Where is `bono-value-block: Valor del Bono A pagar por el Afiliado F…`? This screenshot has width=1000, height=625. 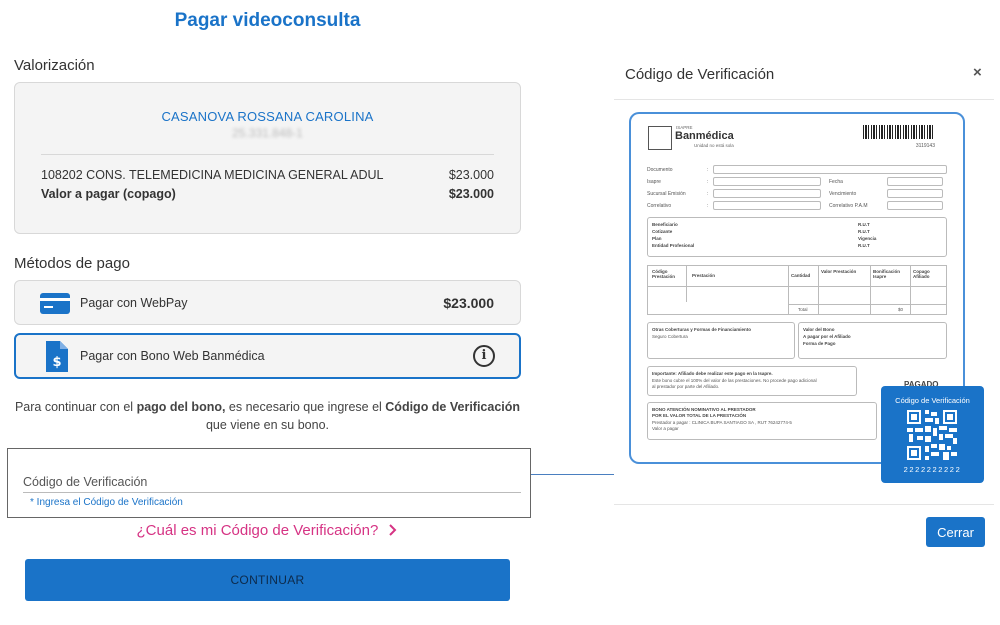
bono-value-block: Valor del Bono A pagar por el Afiliado F… is located at coordinates (872, 340).